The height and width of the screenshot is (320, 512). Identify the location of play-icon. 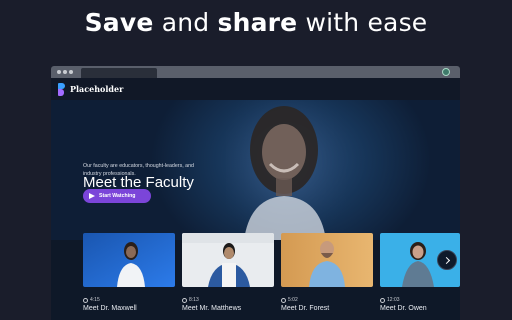
(92, 196).